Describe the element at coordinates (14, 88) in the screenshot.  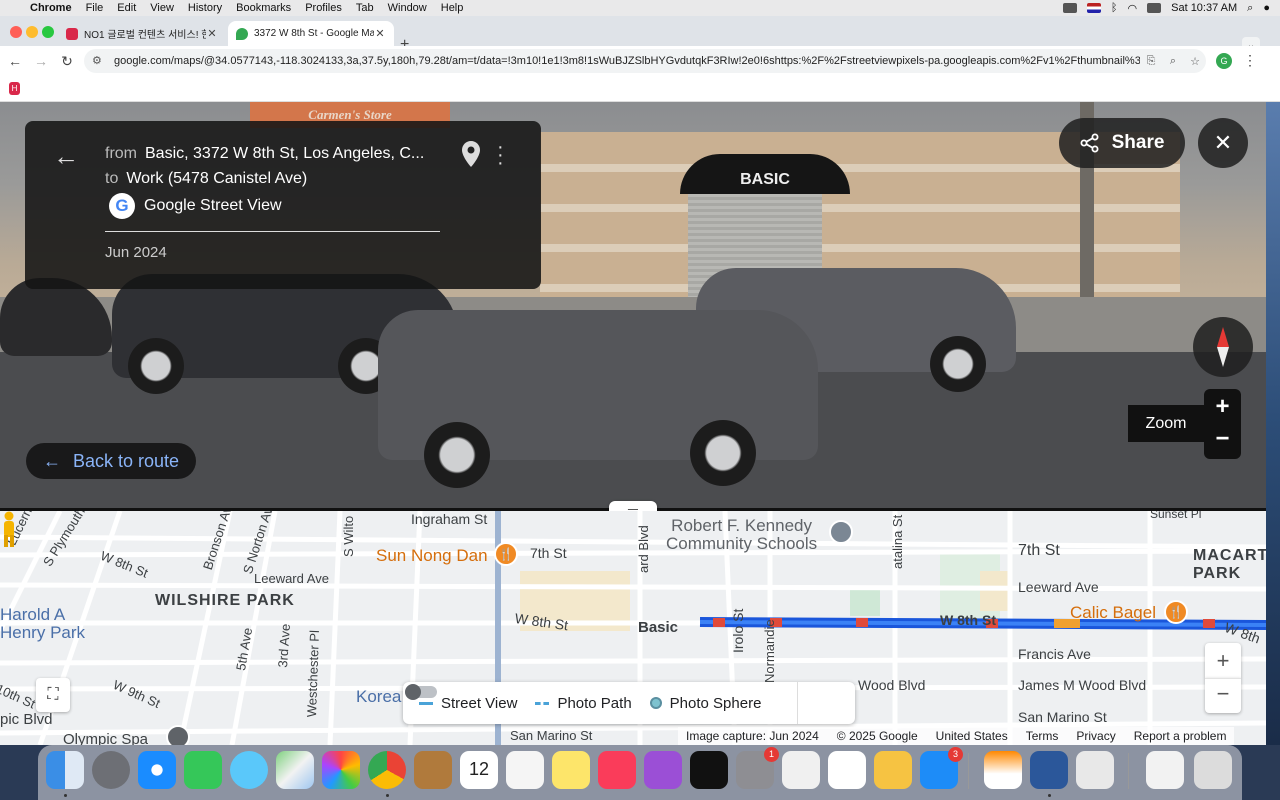
I see `bookmark-site-icon: H` at that location.